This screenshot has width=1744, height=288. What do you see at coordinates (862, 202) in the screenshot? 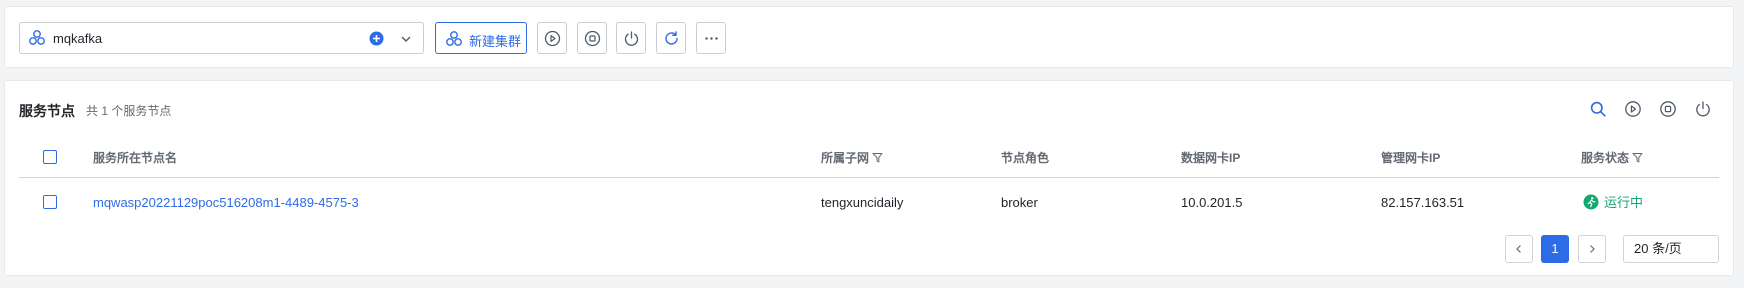
I see `node-subnet: tengxuncidaily` at bounding box center [862, 202].